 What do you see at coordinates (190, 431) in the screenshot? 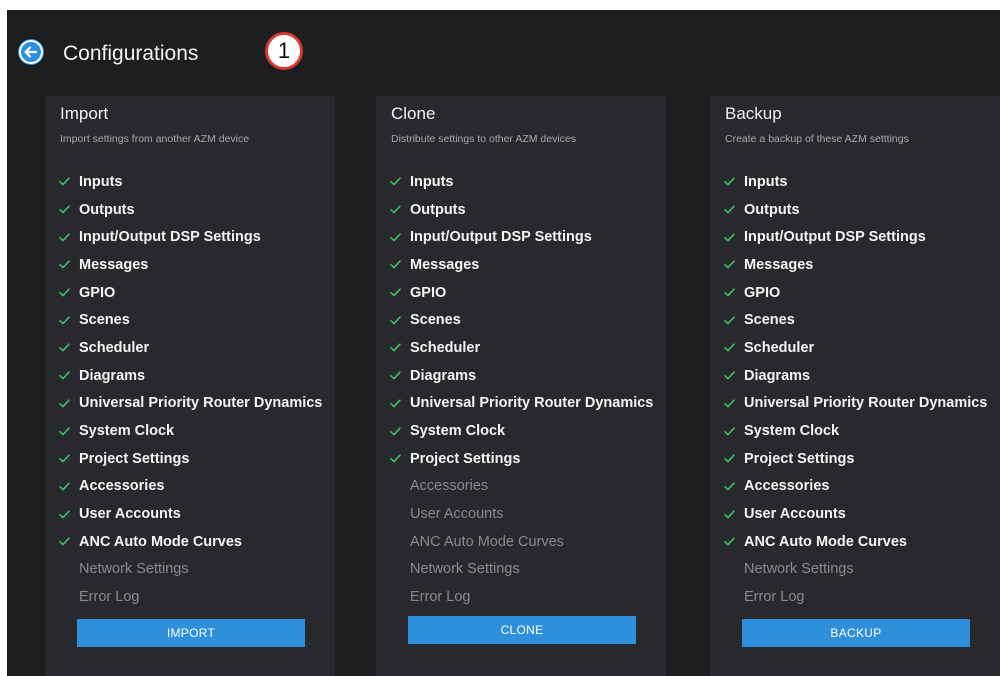
I see `settings-item: System Clock` at bounding box center [190, 431].